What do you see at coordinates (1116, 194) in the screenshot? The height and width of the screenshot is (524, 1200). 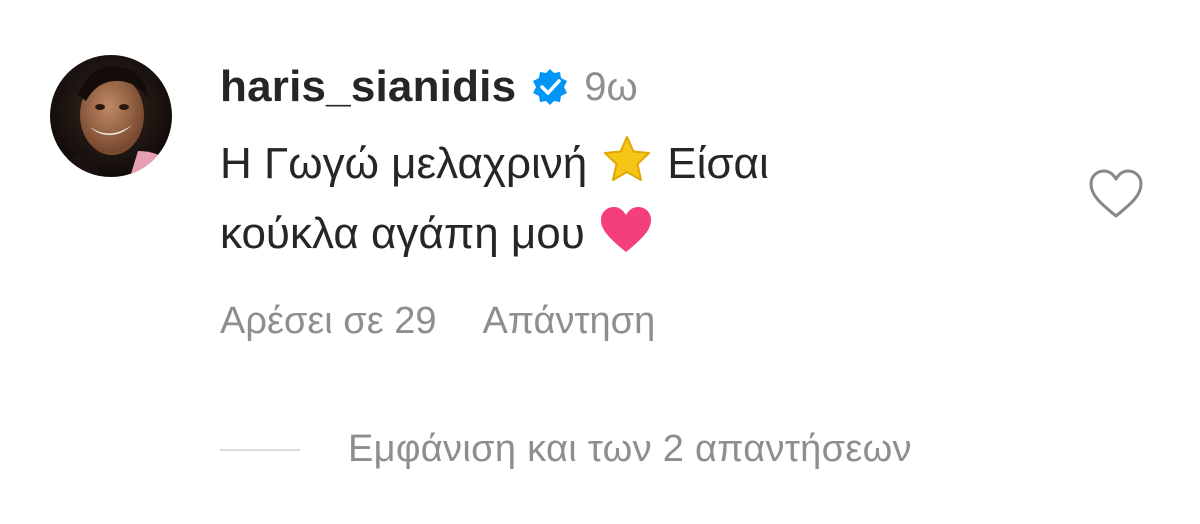 I see `heart-outline-icon` at bounding box center [1116, 194].